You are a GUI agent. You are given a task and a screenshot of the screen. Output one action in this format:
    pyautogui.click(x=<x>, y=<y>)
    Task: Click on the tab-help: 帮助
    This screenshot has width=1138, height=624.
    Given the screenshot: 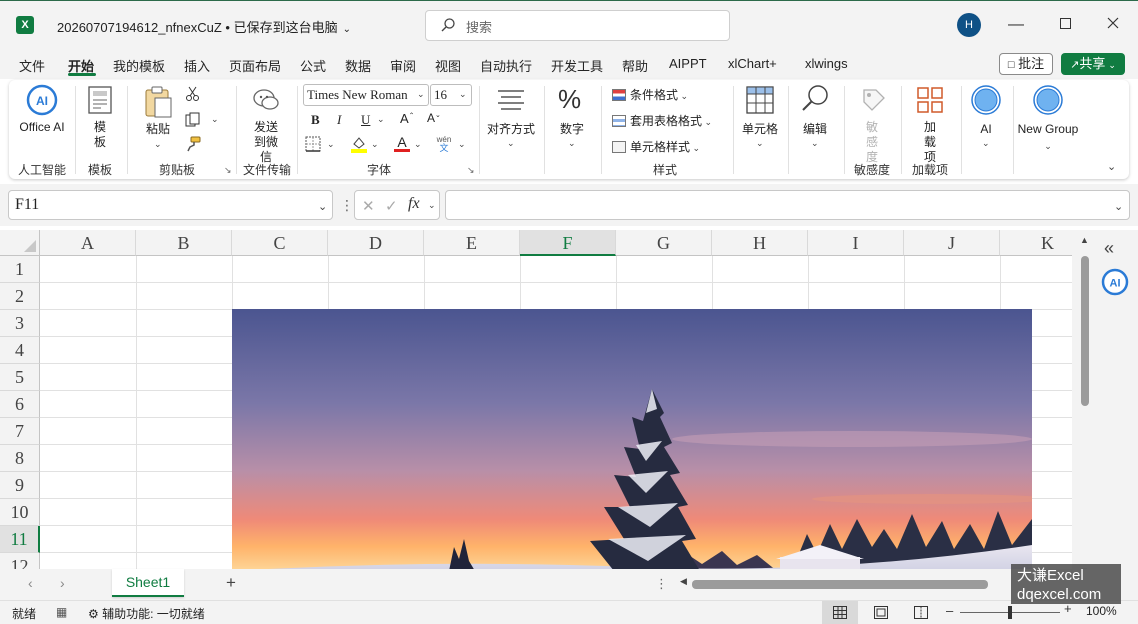 What is the action you would take?
    pyautogui.click(x=635, y=65)
    